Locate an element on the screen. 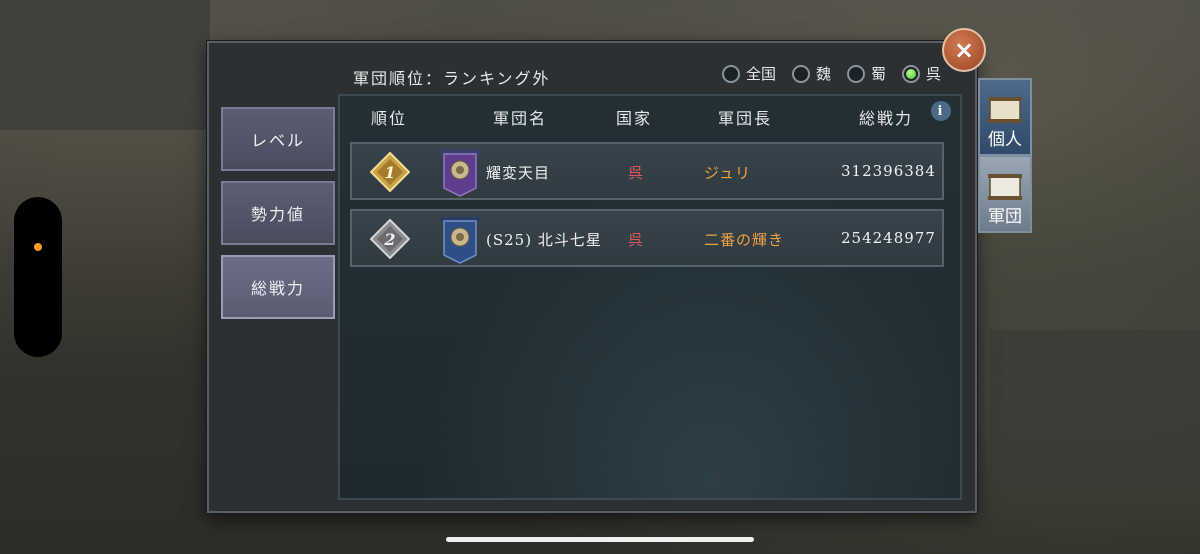 The height and width of the screenshot is (554, 1200). tab-total-power-label: 総戦力 is located at coordinates (278, 288).